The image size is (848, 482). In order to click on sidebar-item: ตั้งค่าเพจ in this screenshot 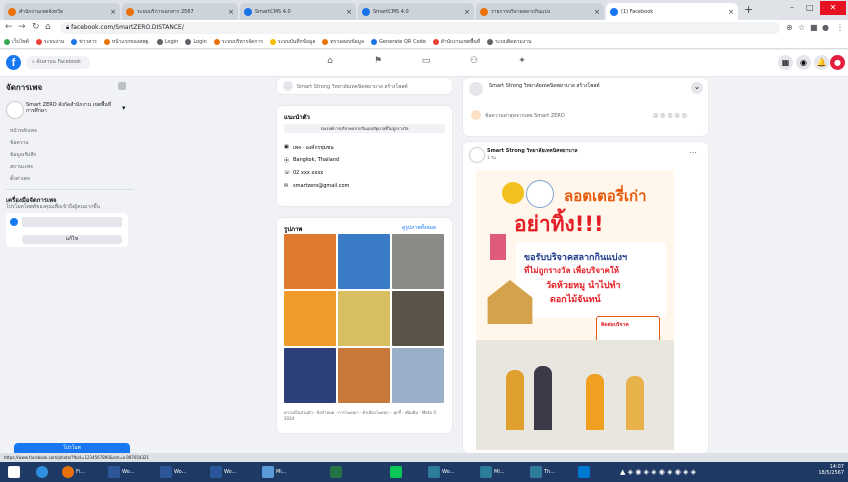, I will do `click(20, 179)`.